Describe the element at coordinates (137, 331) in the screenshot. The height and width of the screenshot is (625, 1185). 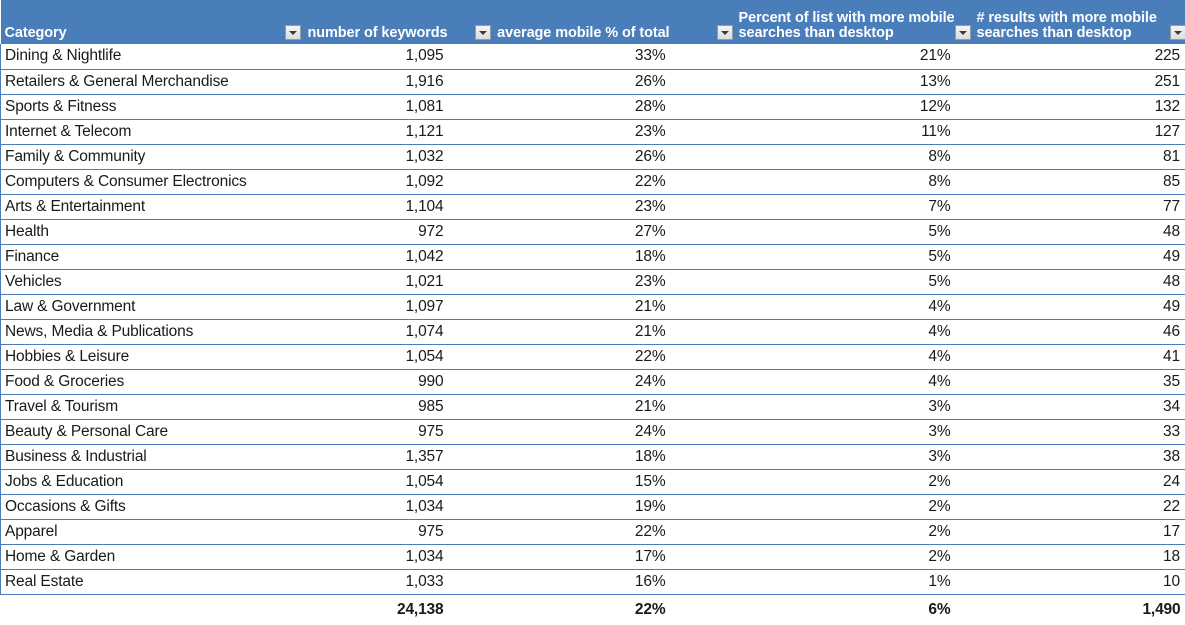
I see `cell-category: News, Media & Publications` at that location.